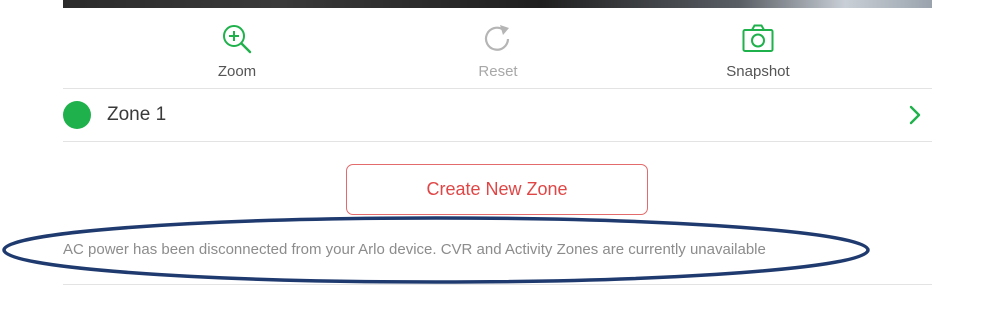 This screenshot has width=999, height=309. What do you see at coordinates (77, 115) in the screenshot?
I see `zone-color-dot` at bounding box center [77, 115].